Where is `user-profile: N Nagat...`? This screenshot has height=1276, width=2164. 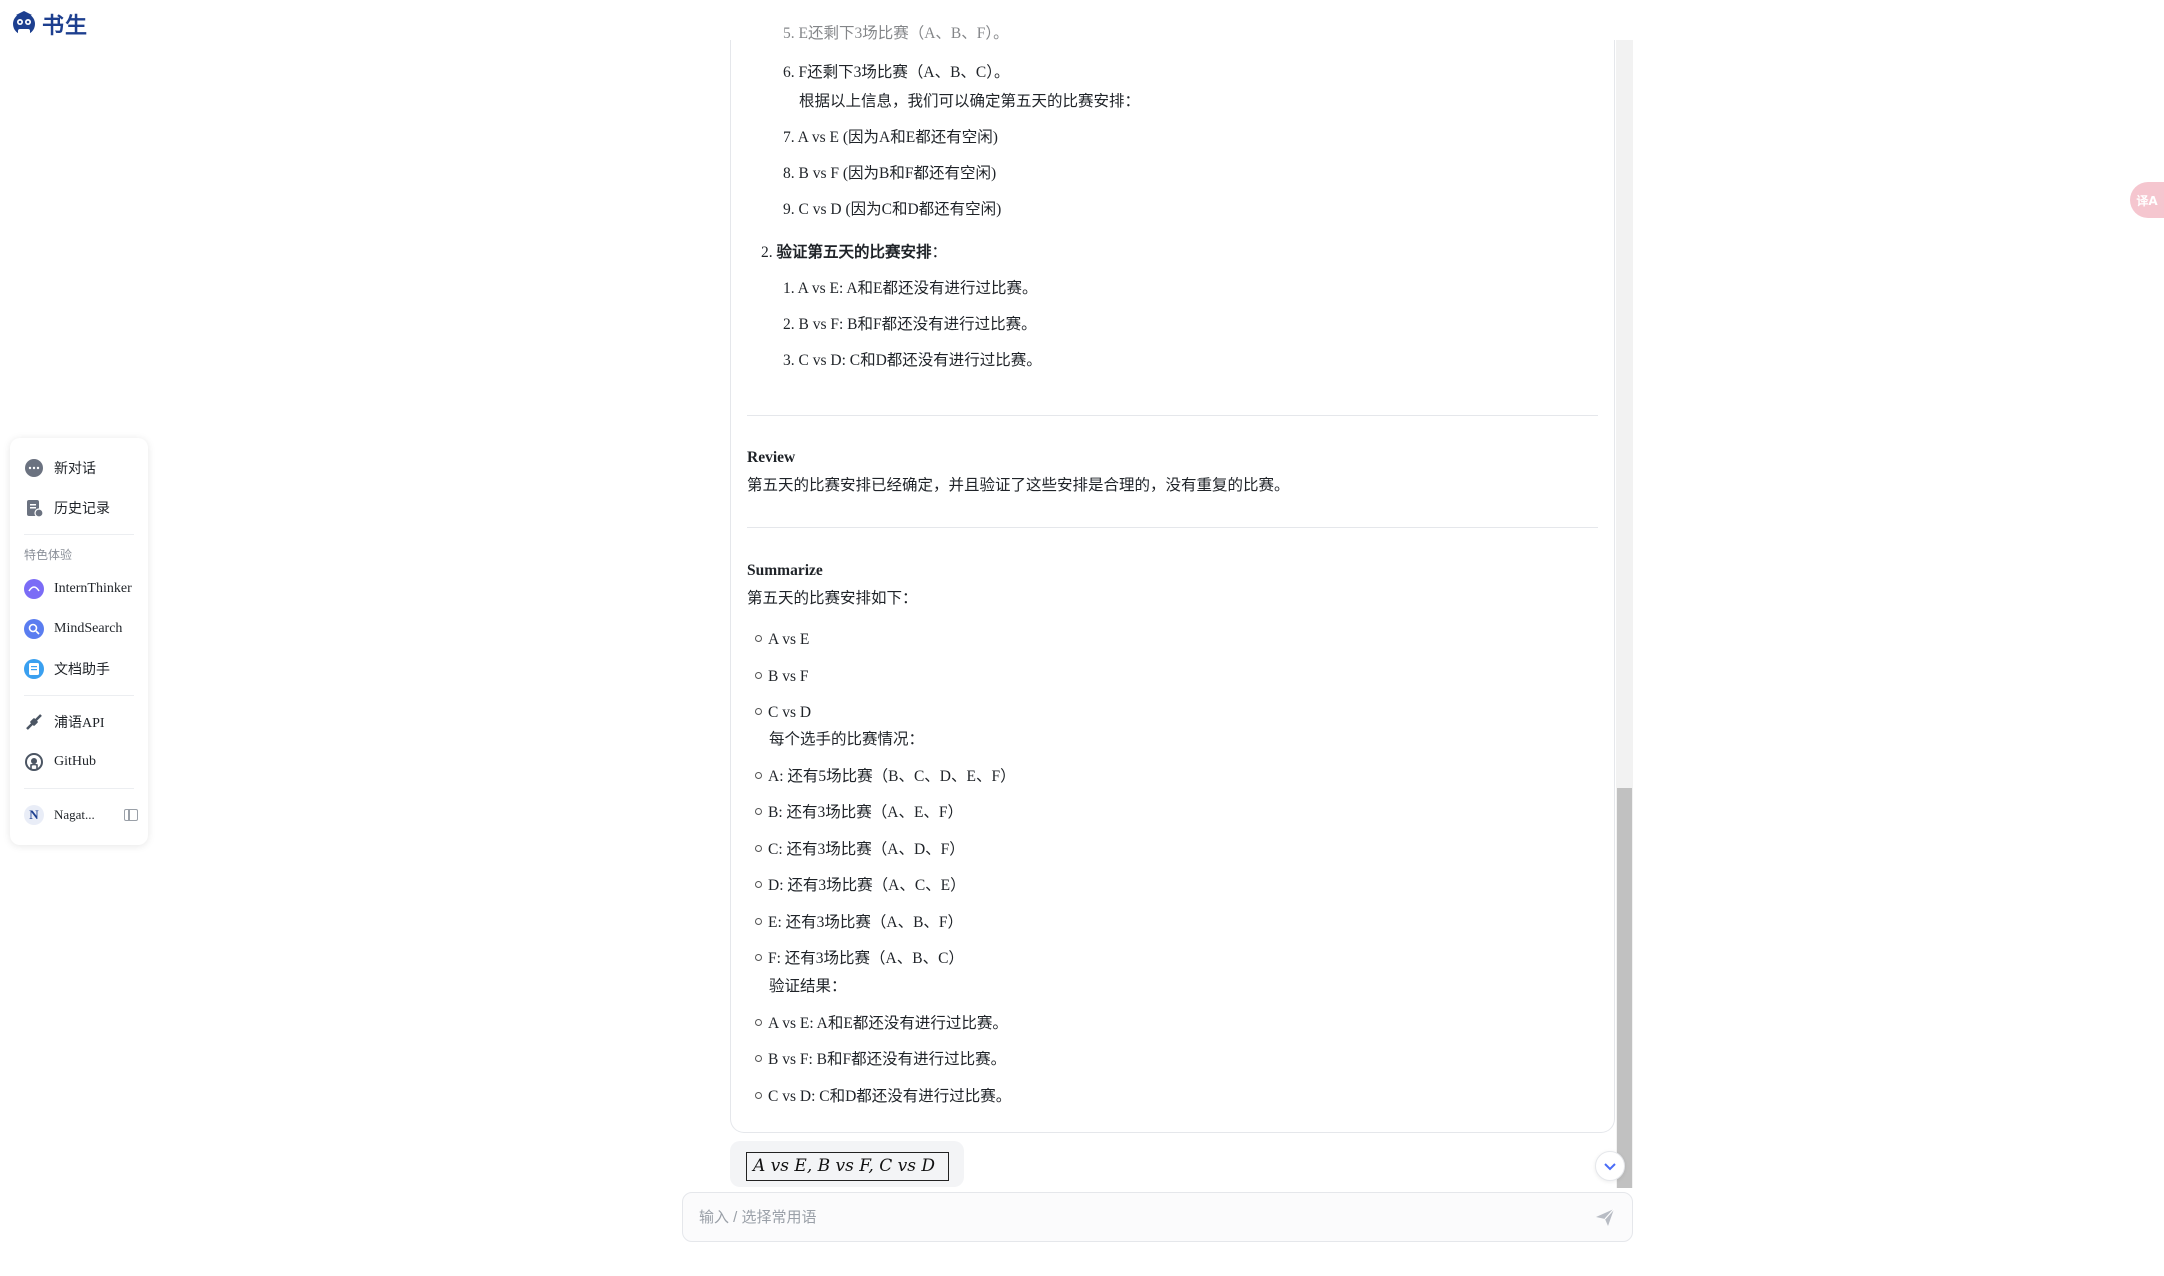 user-profile: N Nagat... is located at coordinates (79, 815).